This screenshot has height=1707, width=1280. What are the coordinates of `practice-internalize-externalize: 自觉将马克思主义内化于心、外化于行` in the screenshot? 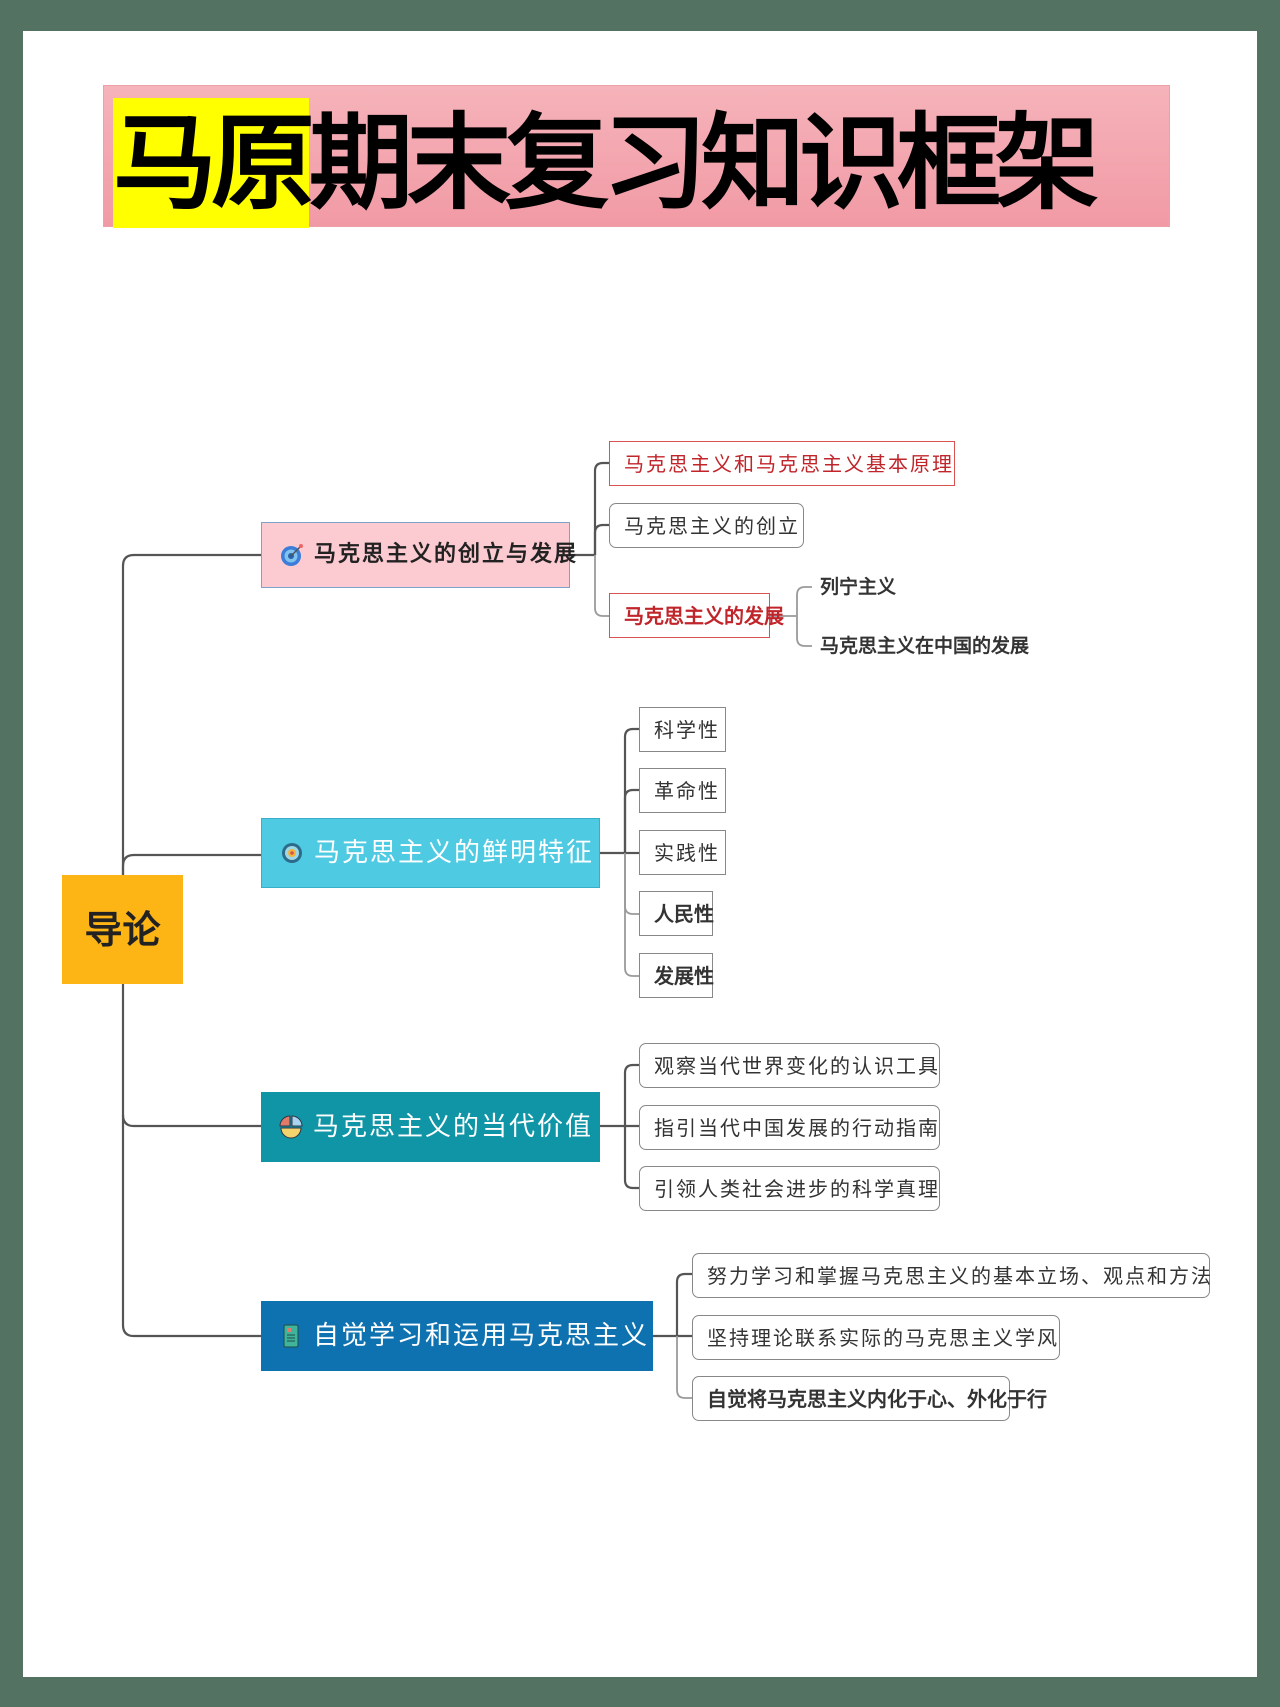 It's located at (869, 1398).